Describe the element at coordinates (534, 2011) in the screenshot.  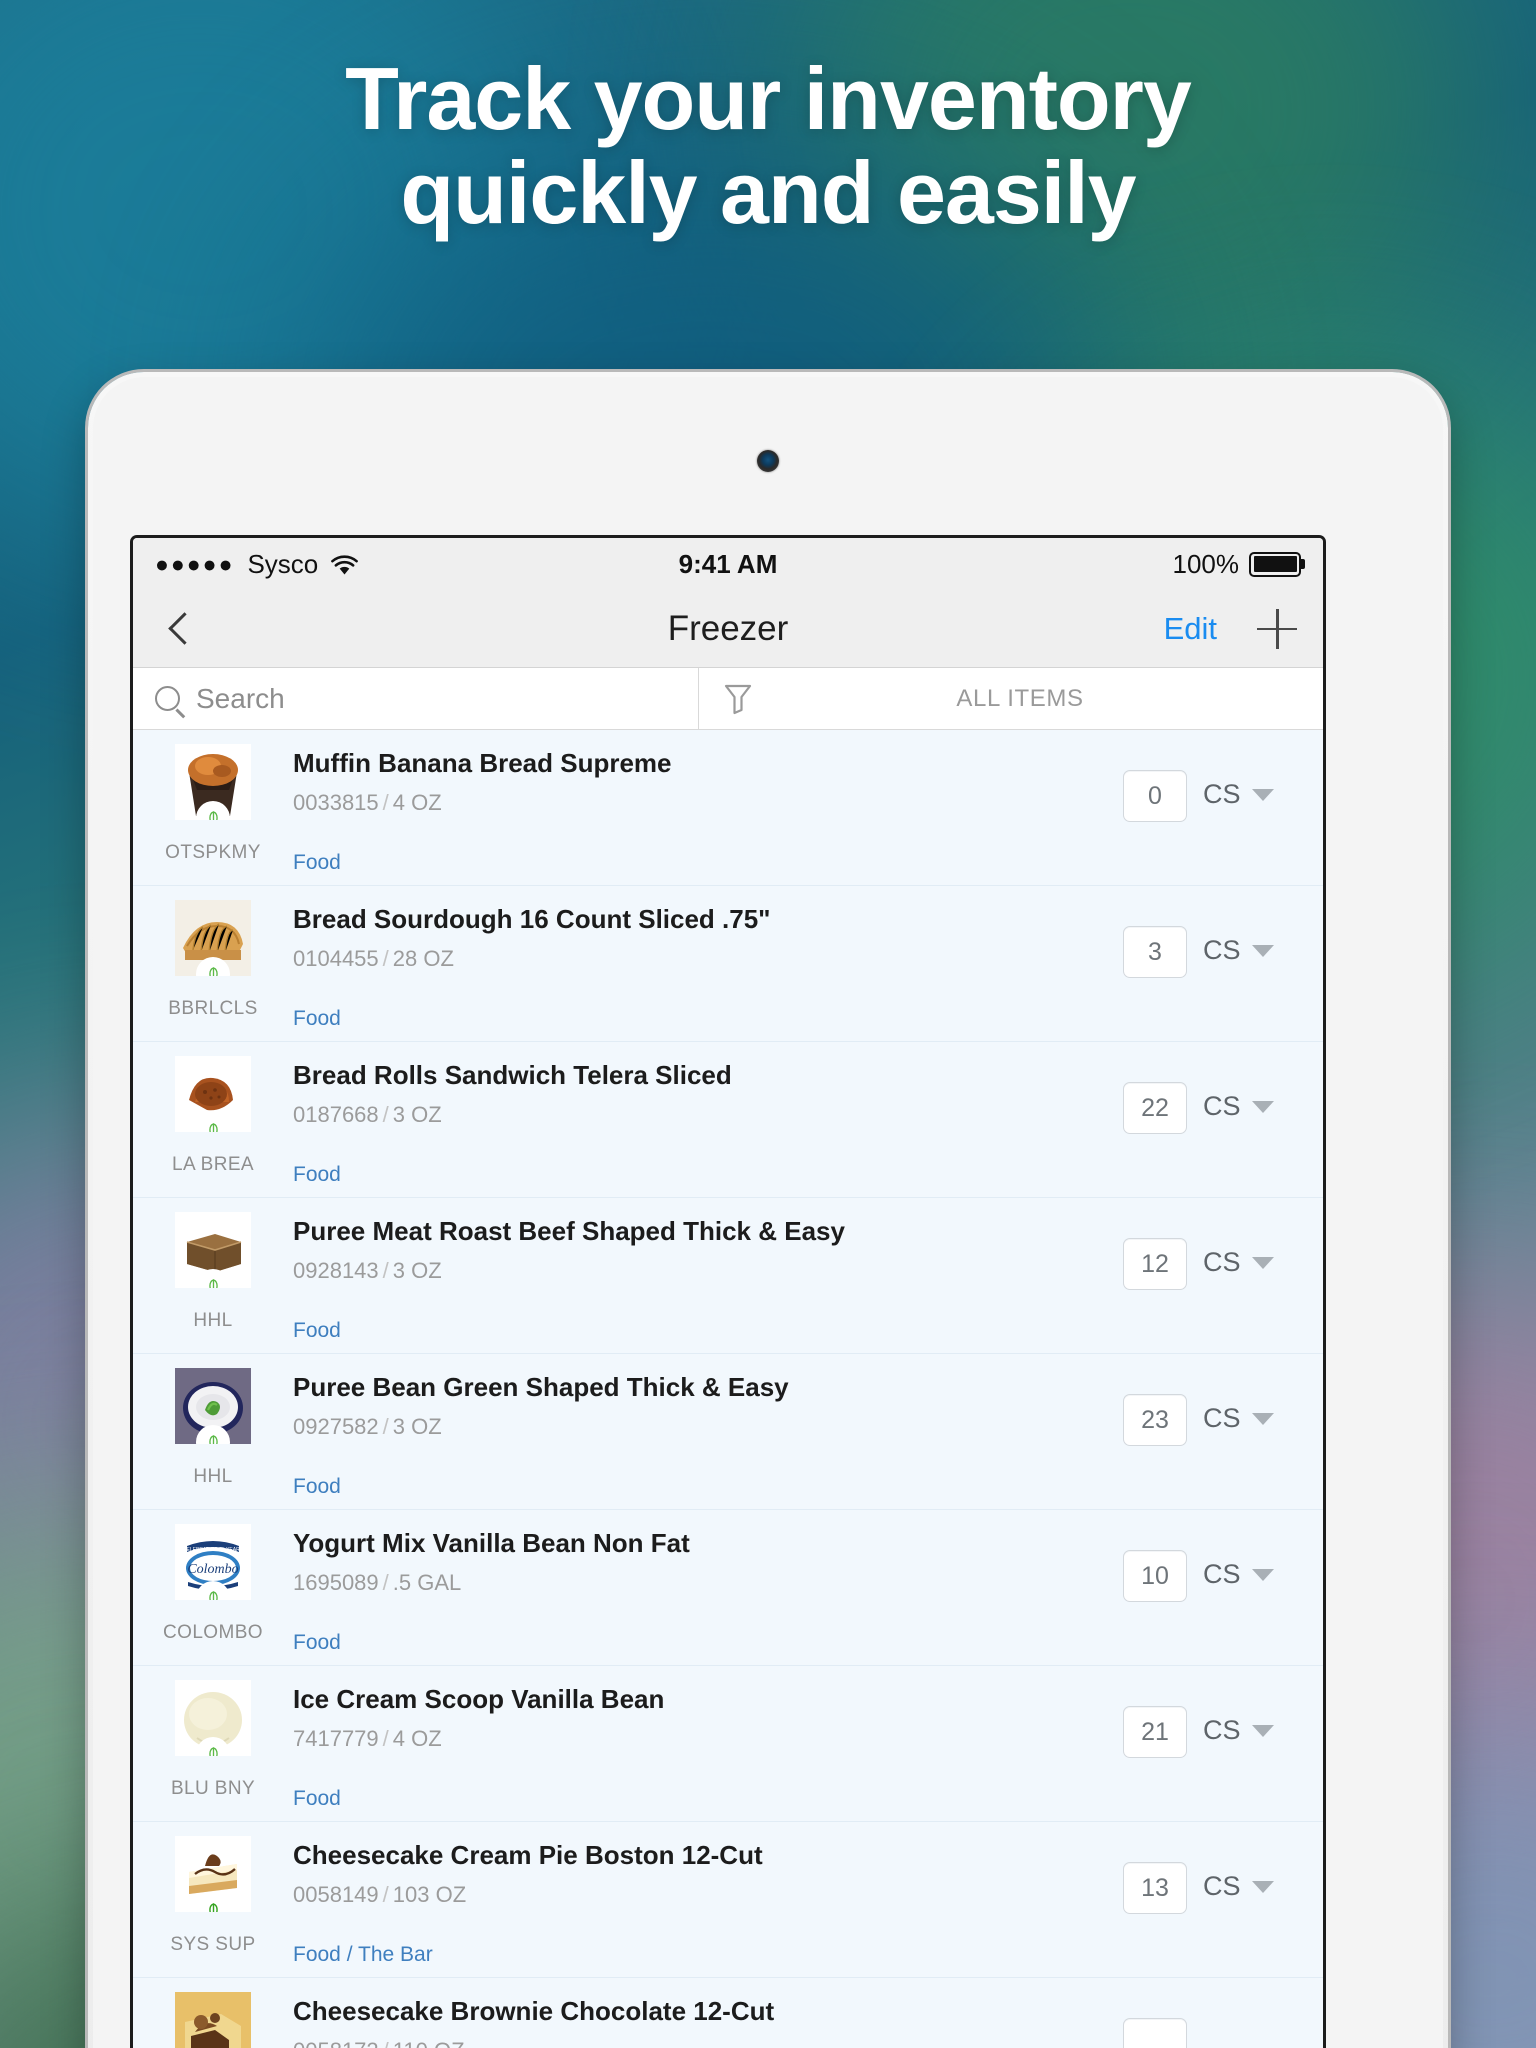
I see `item-name: Cheesecake Brownie Chocolate 12-Cut` at that location.